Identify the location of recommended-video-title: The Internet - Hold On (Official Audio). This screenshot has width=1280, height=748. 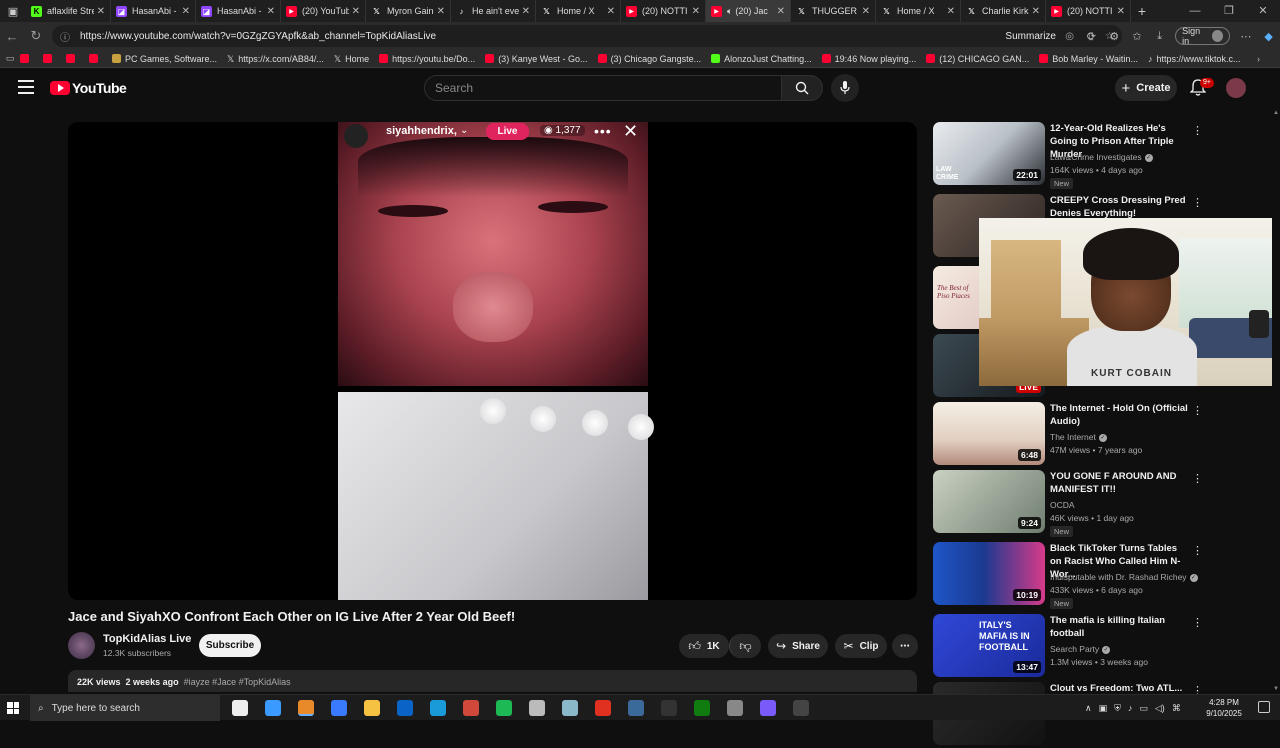
(1120, 415).